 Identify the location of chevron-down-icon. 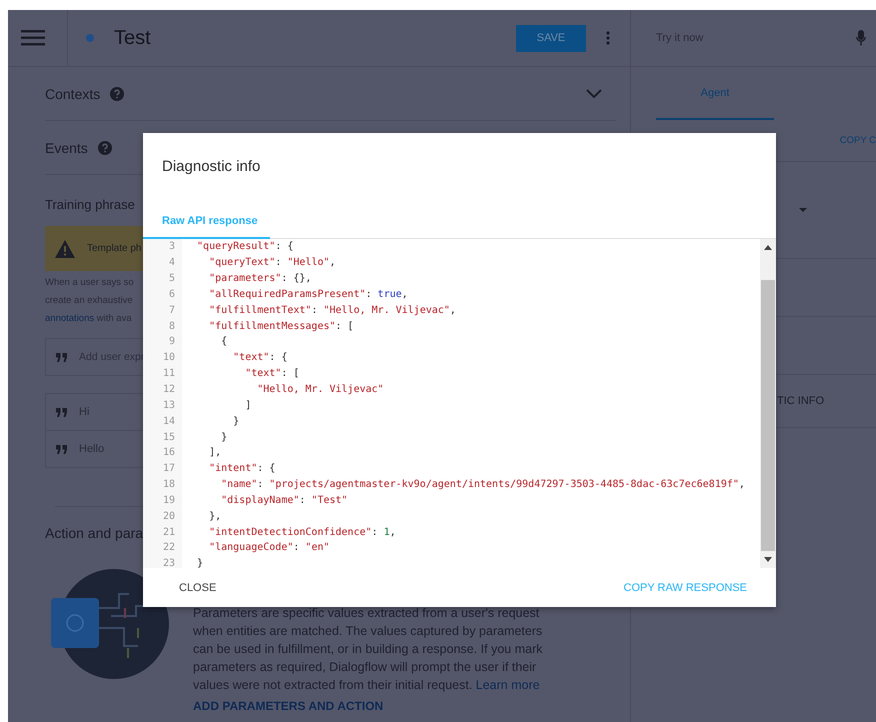
(594, 93).